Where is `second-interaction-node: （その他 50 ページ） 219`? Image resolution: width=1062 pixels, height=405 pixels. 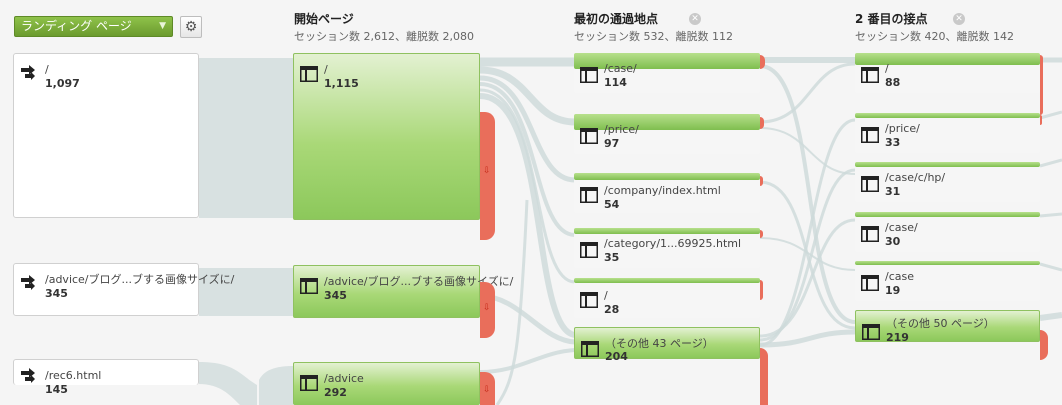
second-interaction-node: （その他 50 ページ） 219 is located at coordinates (947, 327).